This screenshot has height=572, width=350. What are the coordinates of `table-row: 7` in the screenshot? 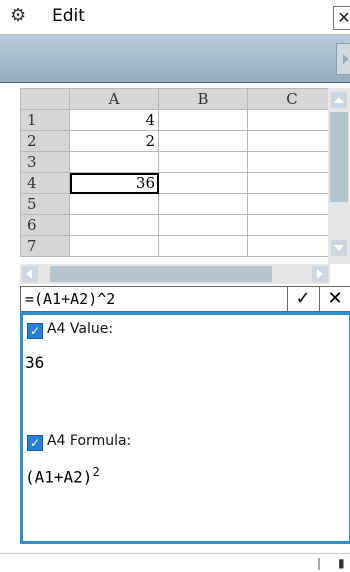 It's located at (178, 246).